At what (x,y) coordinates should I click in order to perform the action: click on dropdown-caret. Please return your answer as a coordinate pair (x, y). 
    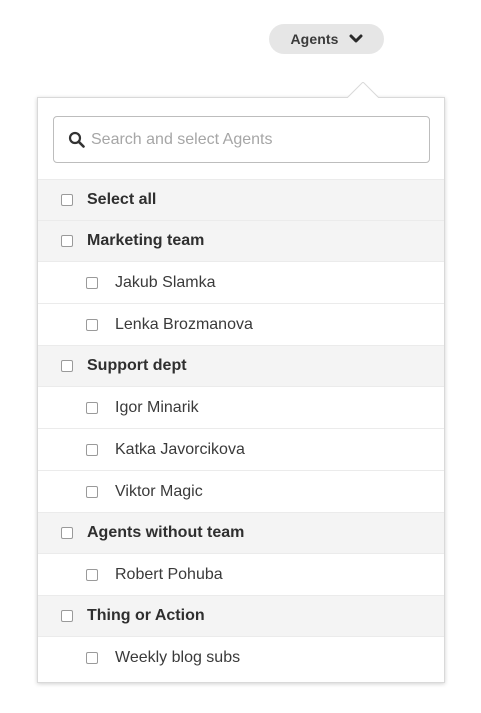
    Looking at the image, I should click on (363, 90).